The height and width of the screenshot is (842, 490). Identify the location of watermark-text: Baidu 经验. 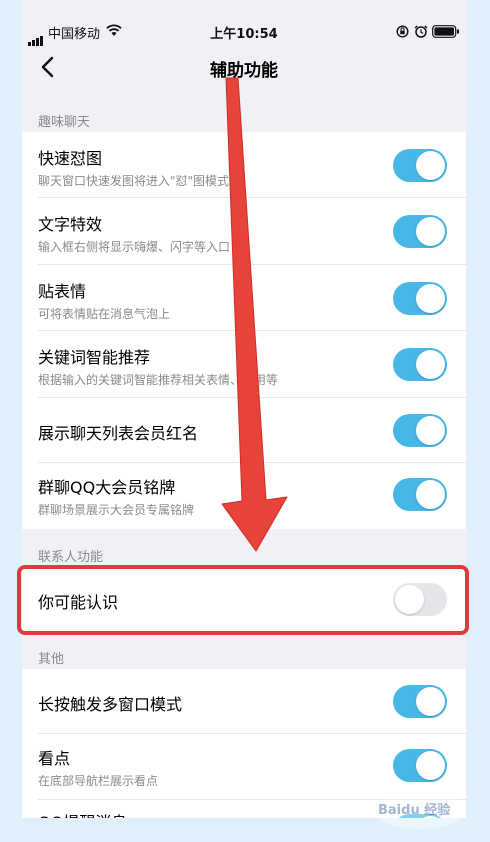
(414, 810).